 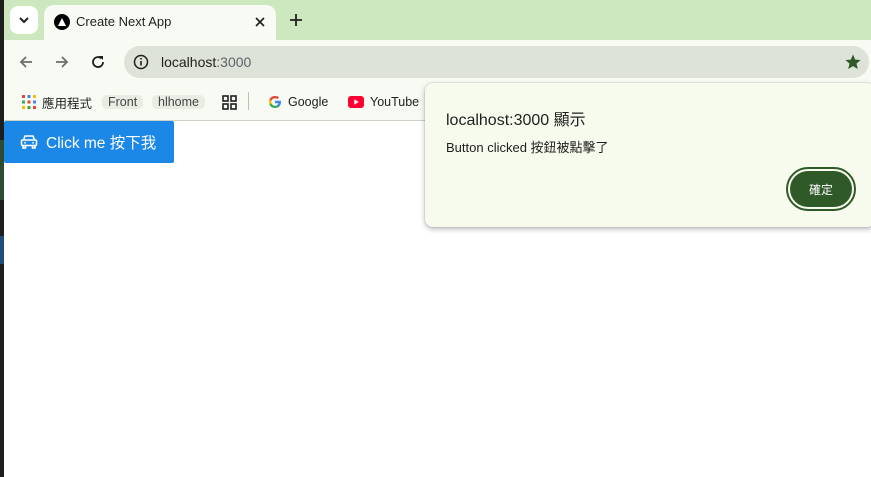 I want to click on new-tab-button, so click(x=296, y=20).